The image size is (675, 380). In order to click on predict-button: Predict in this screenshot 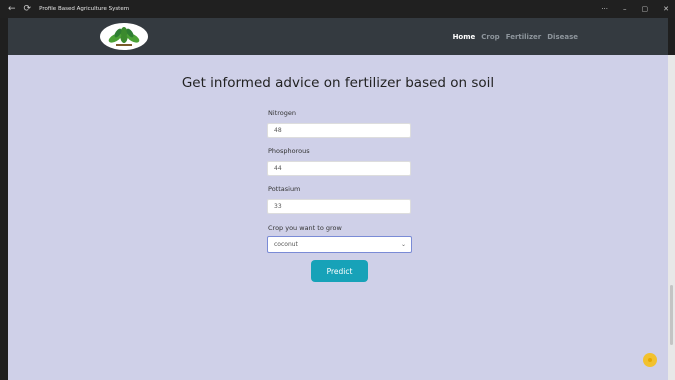, I will do `click(339, 271)`.